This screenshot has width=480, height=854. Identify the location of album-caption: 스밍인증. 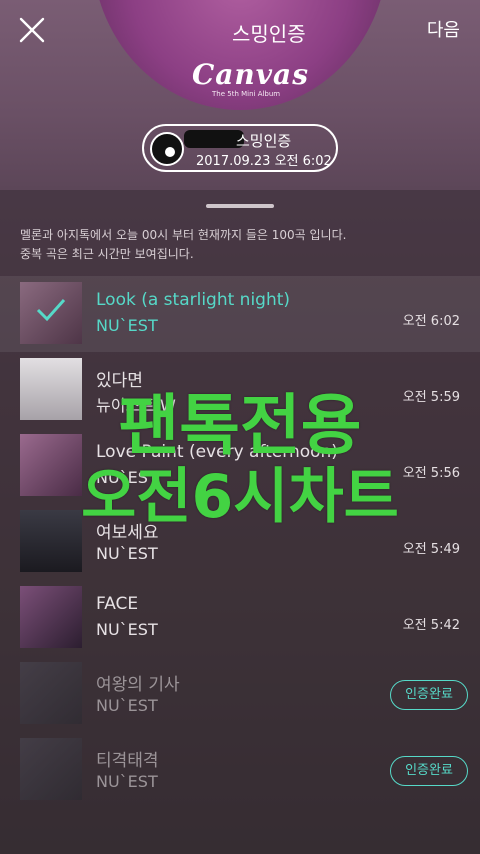
(269, 34).